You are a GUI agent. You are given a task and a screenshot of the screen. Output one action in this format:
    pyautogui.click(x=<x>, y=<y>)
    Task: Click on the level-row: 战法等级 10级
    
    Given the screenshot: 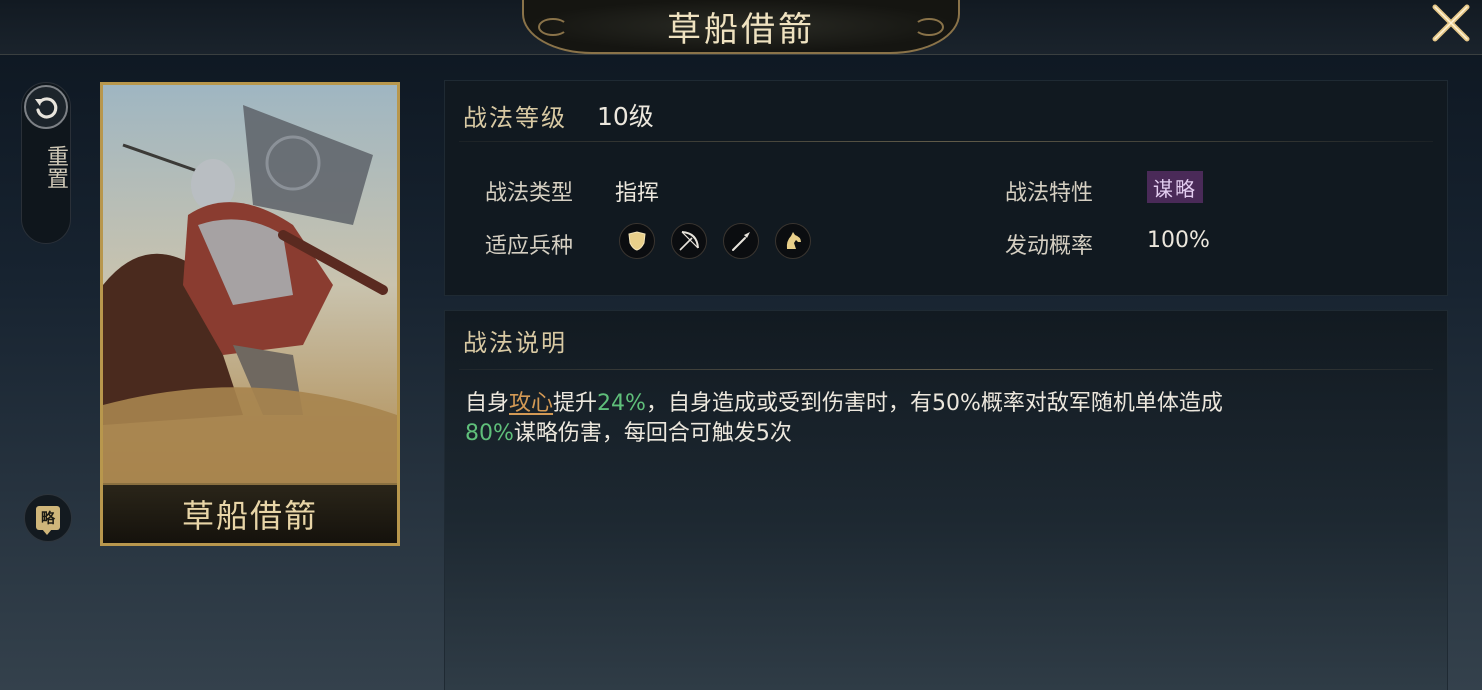 What is the action you would take?
    pyautogui.click(x=558, y=115)
    